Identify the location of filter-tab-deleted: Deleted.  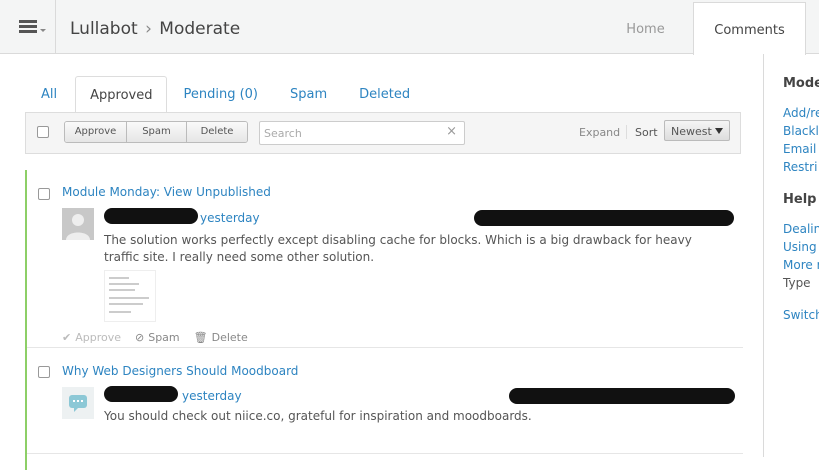
(384, 95).